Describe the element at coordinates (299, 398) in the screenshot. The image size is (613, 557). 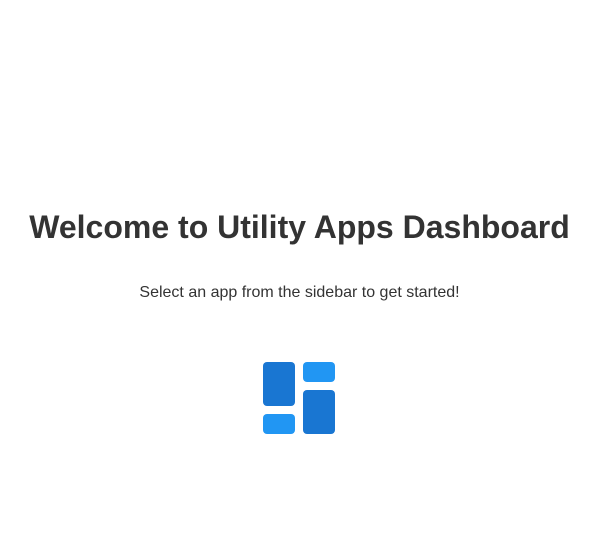
I see `dashboard-icon` at that location.